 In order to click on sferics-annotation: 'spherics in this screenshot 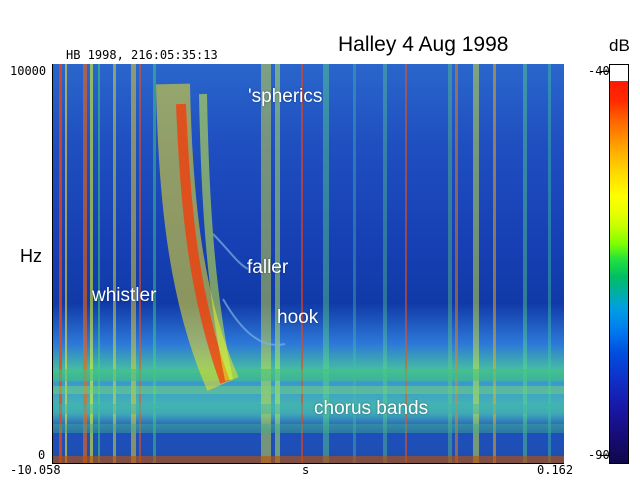, I will do `click(285, 96)`.